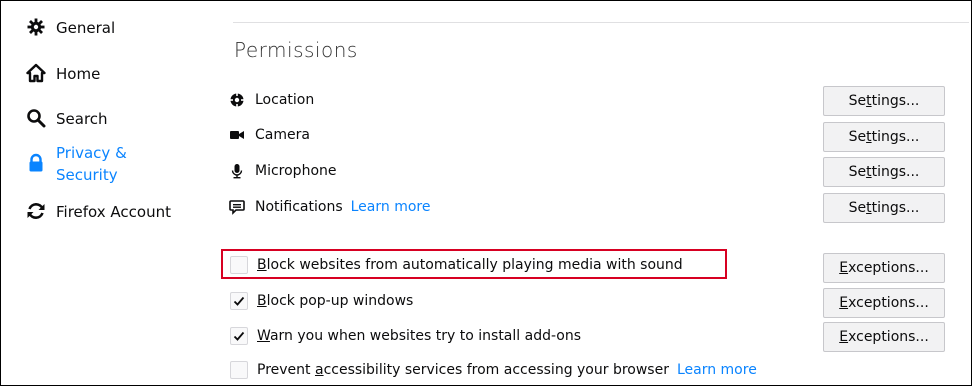  I want to click on checkbox-label: Block pop-up windows, so click(335, 301).